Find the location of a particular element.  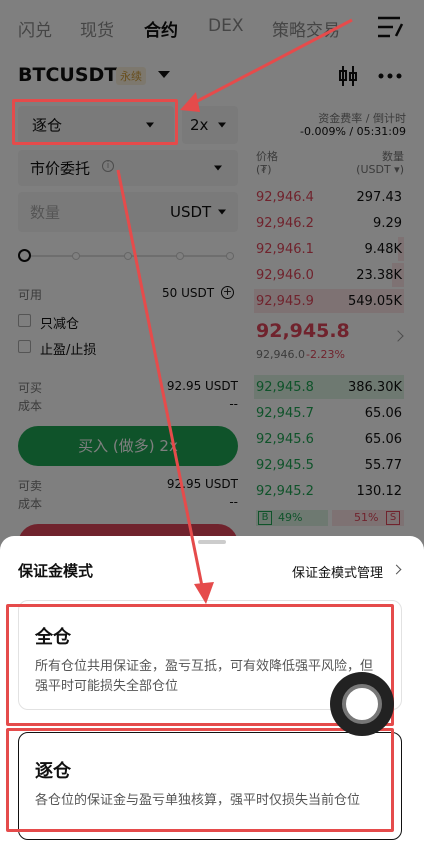

cross-title: 全仓 is located at coordinates (53, 637).